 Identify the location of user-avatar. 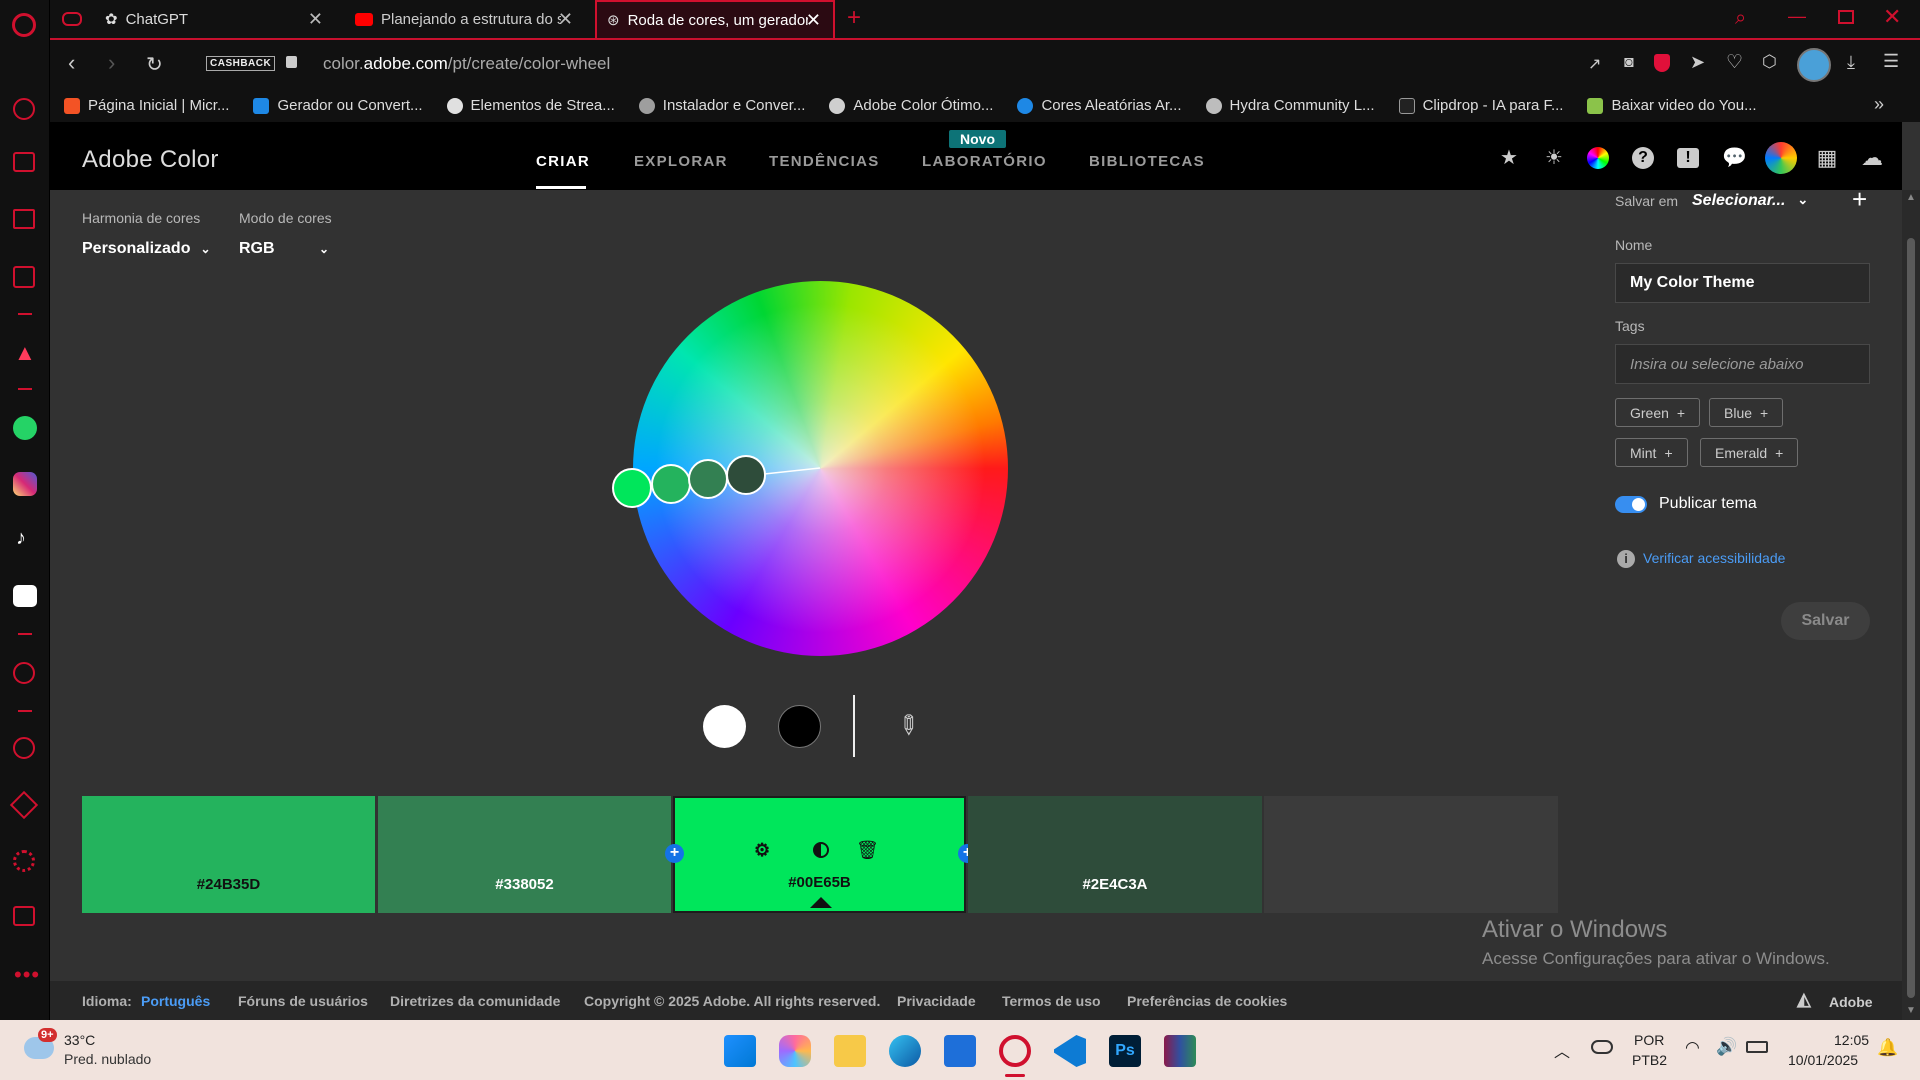
(1781, 158).